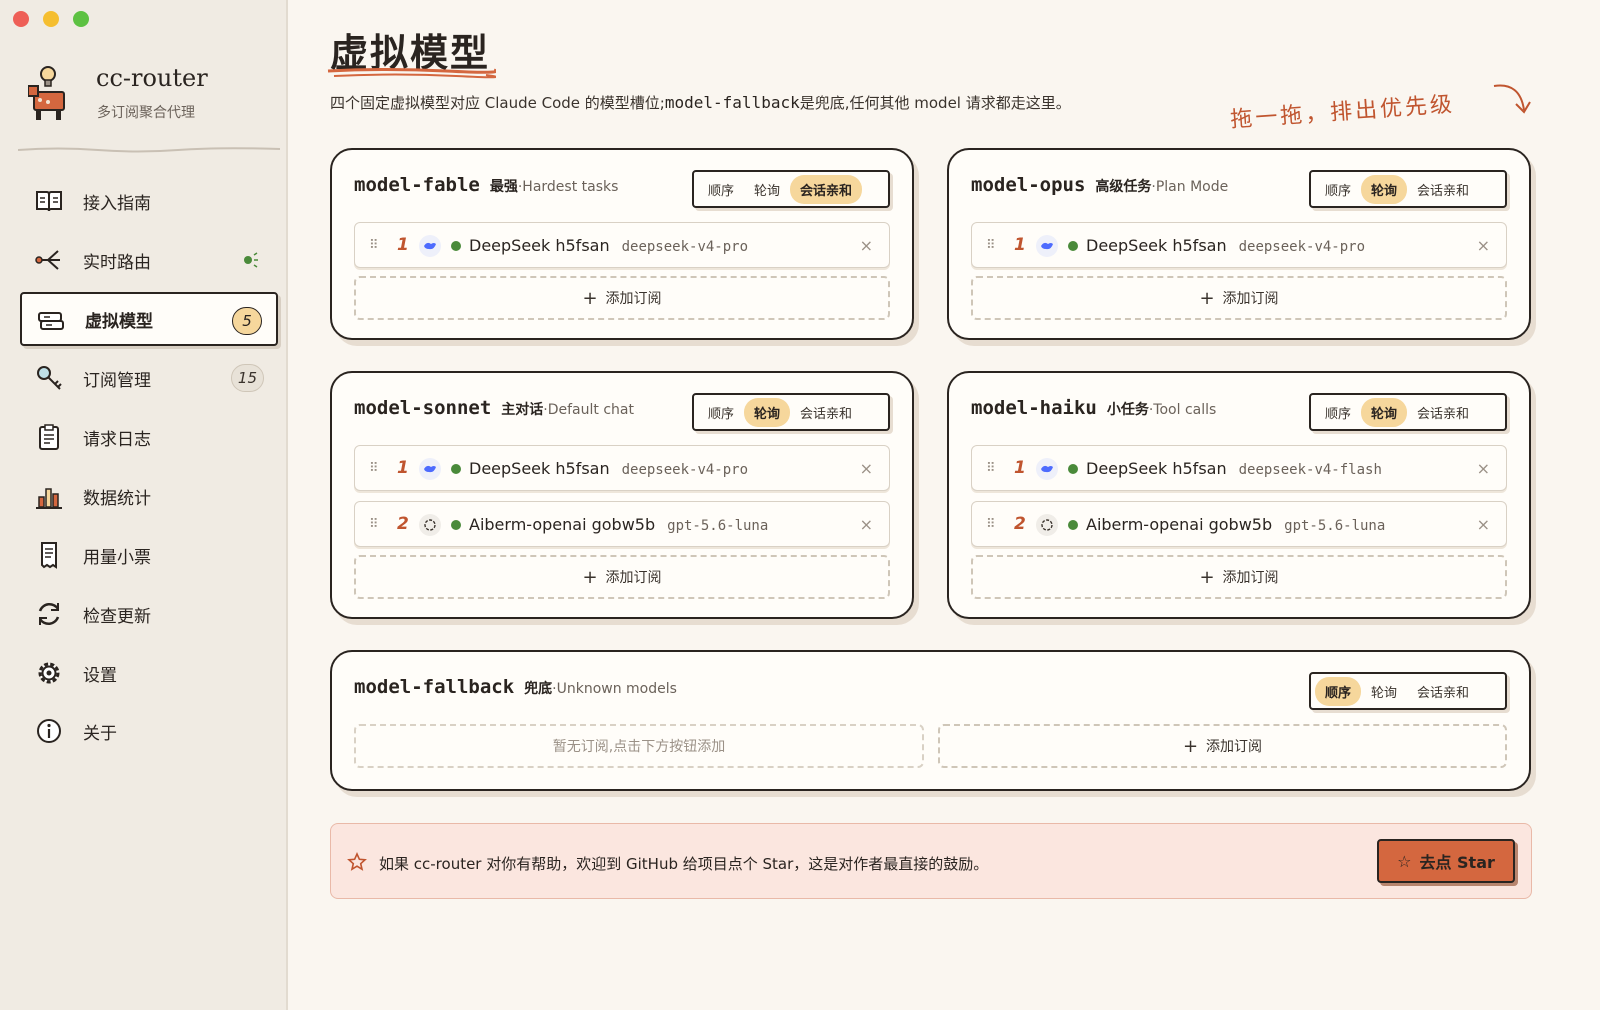 The image size is (1600, 1010). What do you see at coordinates (562, 524) in the screenshot?
I see `subscription-name: Aiberm-openai gobw5b` at bounding box center [562, 524].